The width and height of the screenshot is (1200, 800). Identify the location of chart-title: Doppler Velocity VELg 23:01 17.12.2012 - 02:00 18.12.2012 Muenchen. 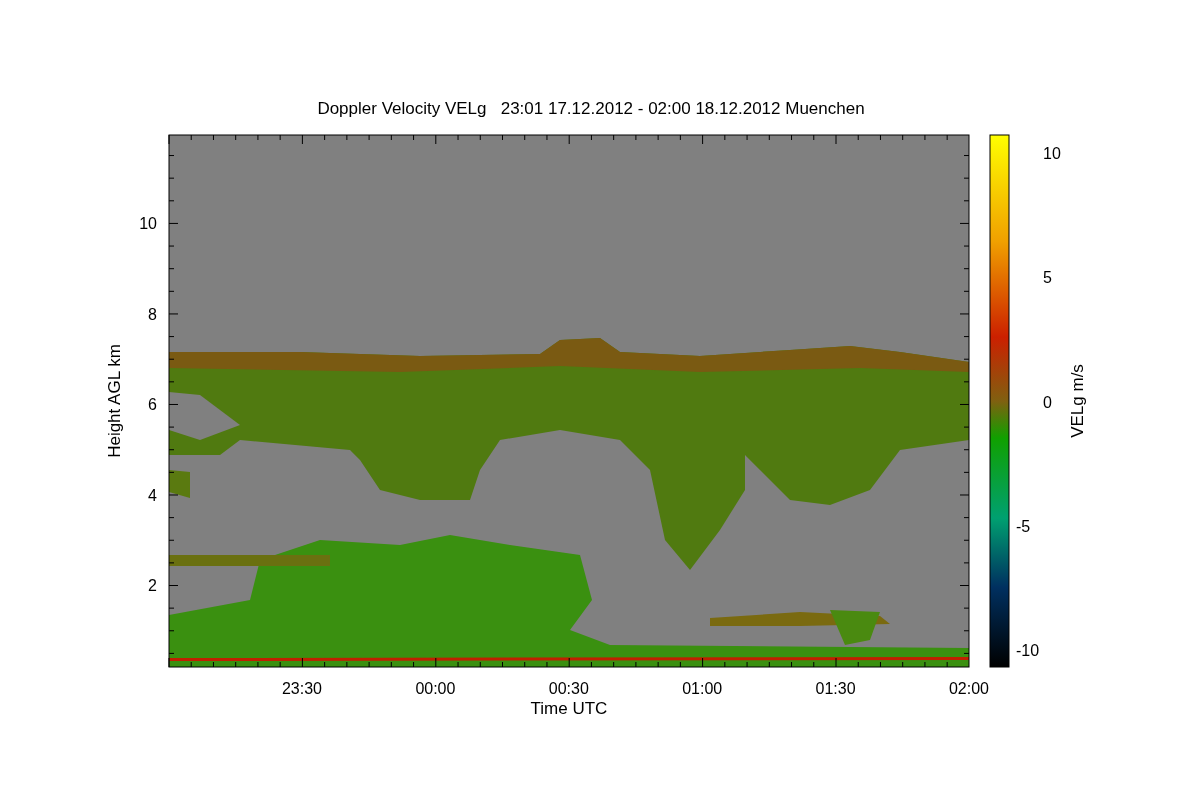
(591, 108).